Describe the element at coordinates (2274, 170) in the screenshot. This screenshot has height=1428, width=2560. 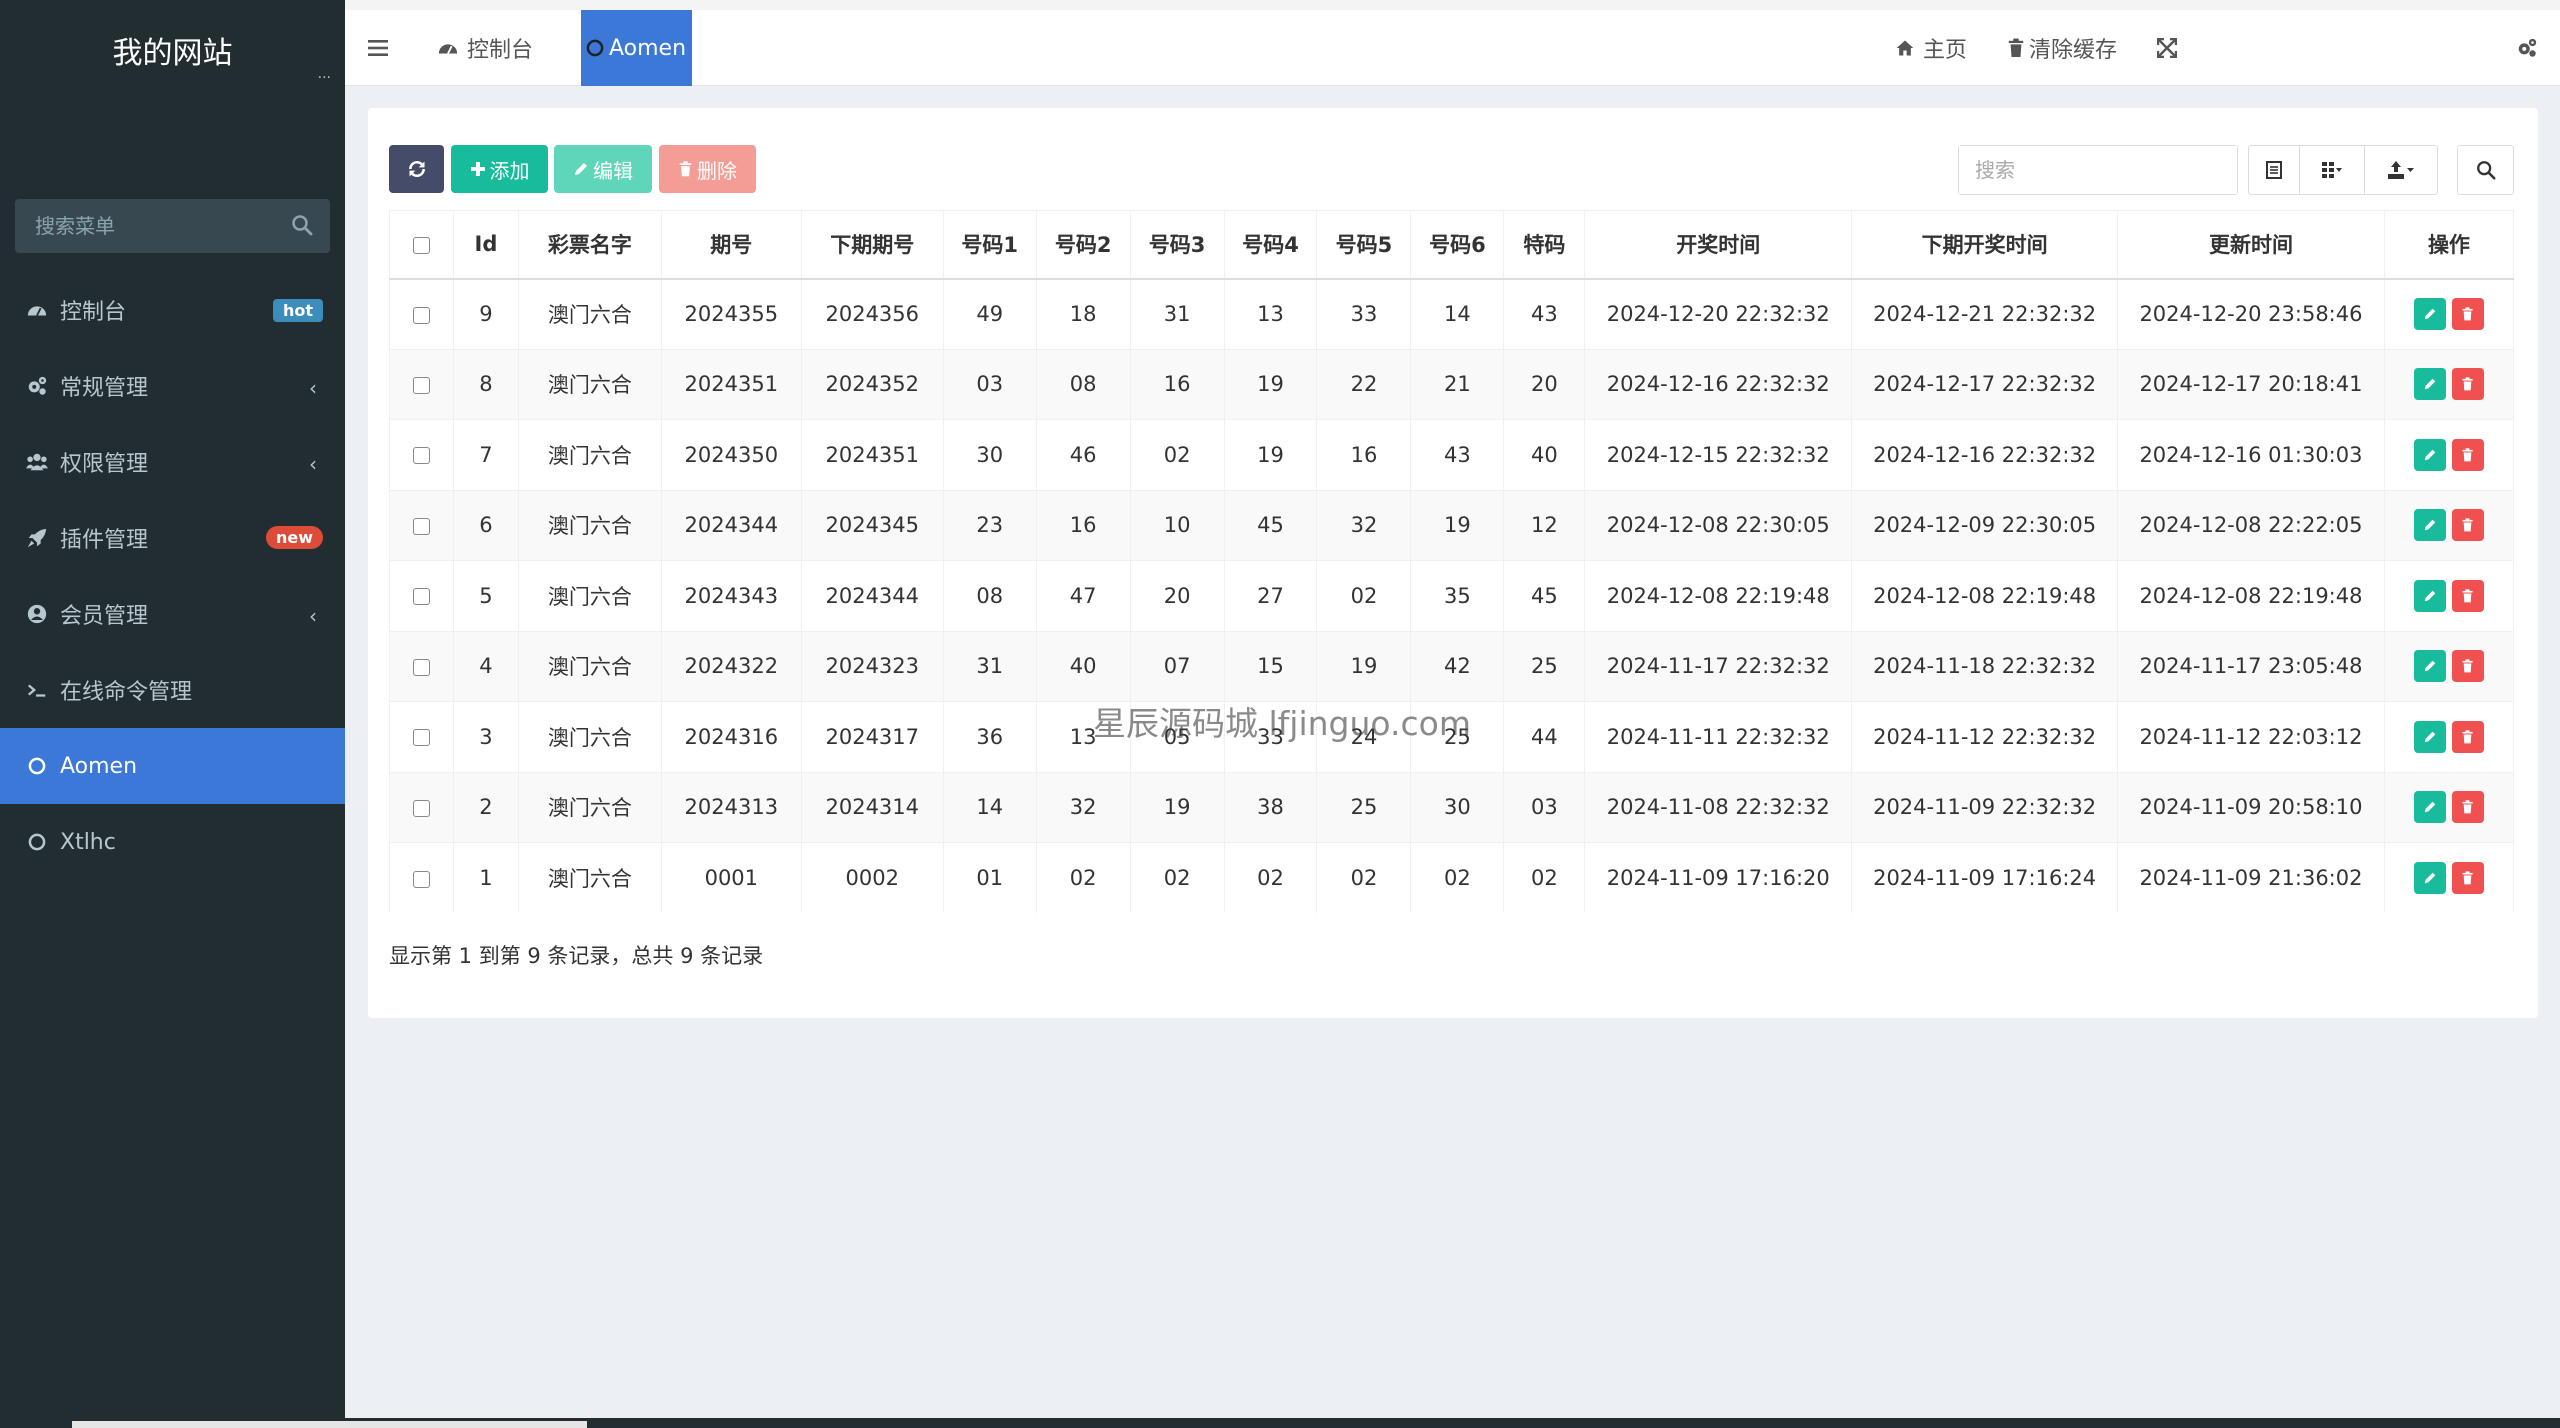
I see `toggle-view-button` at that location.